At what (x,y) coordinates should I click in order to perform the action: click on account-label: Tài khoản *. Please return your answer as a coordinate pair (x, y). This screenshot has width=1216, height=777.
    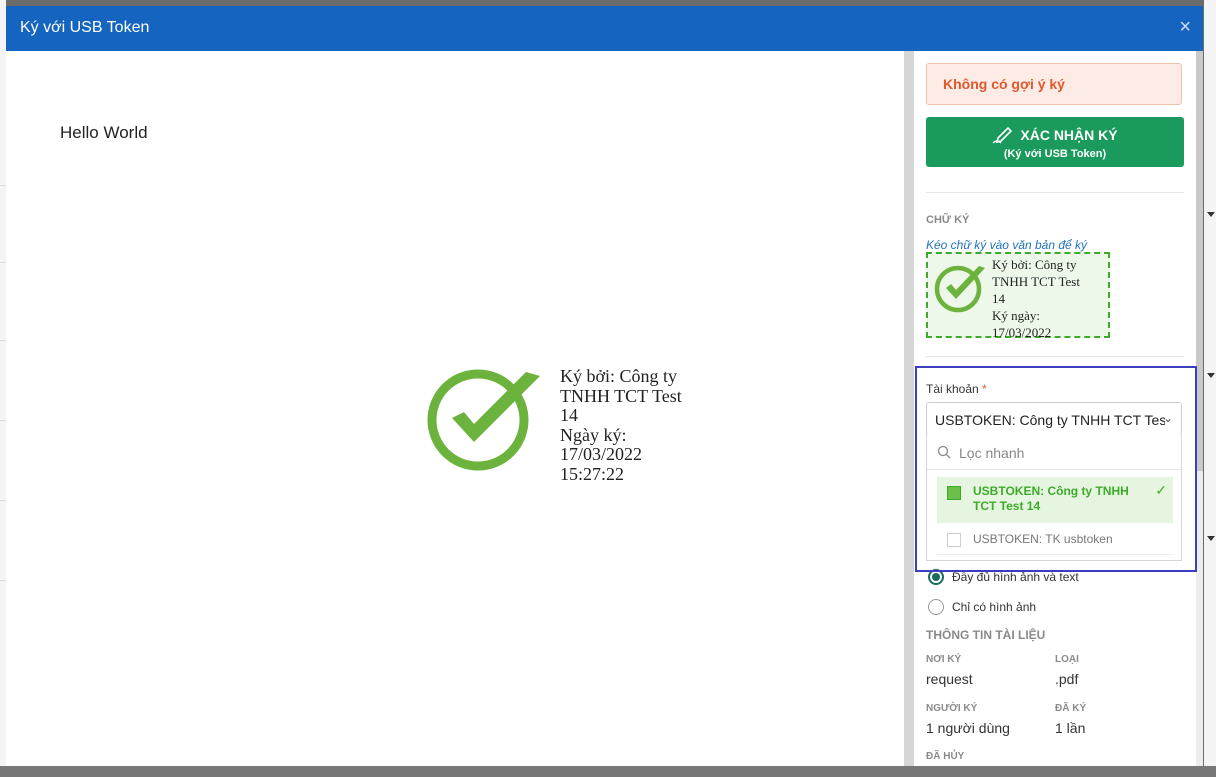
    Looking at the image, I should click on (956, 389).